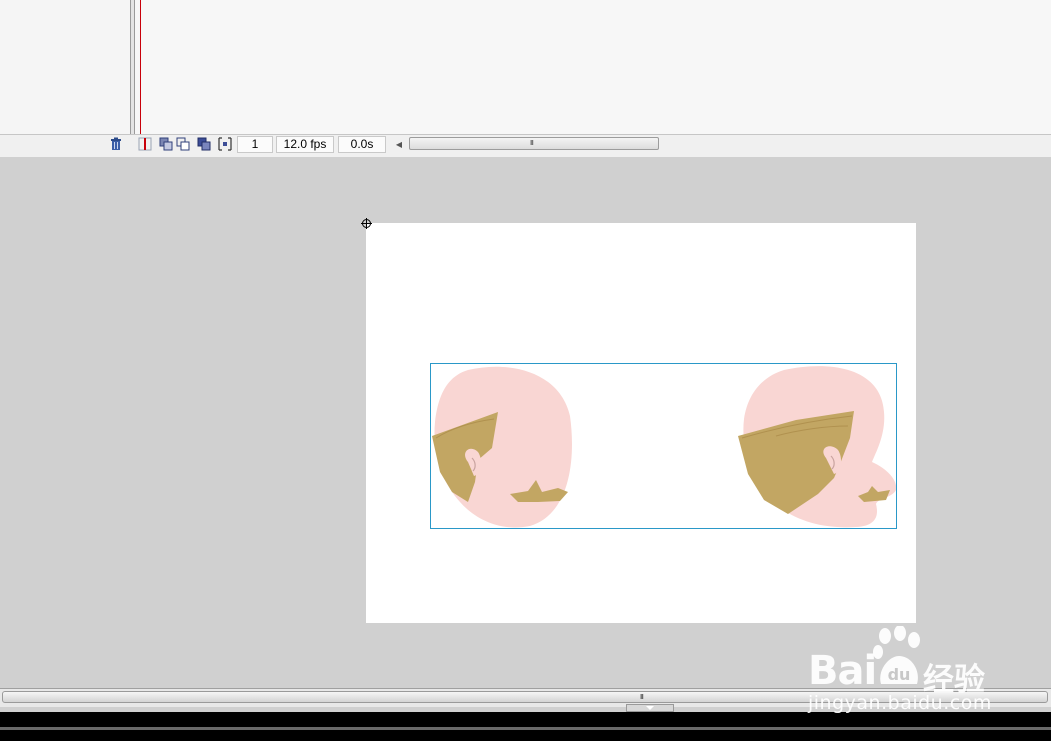 The image size is (1051, 741). I want to click on scroll-left-arrow-icon: ◀, so click(399, 145).